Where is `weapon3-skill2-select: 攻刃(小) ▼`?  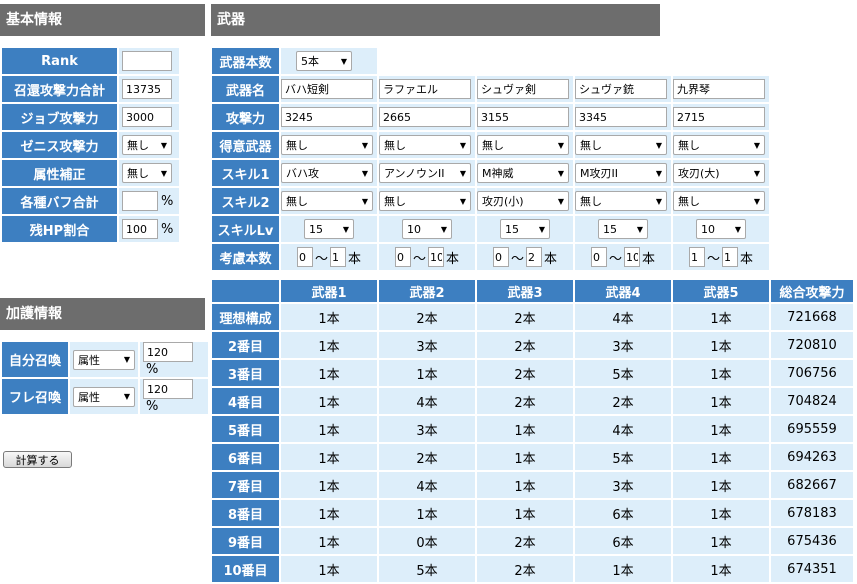
weapon3-skill2-select: 攻刃(小) ▼ is located at coordinates (523, 201).